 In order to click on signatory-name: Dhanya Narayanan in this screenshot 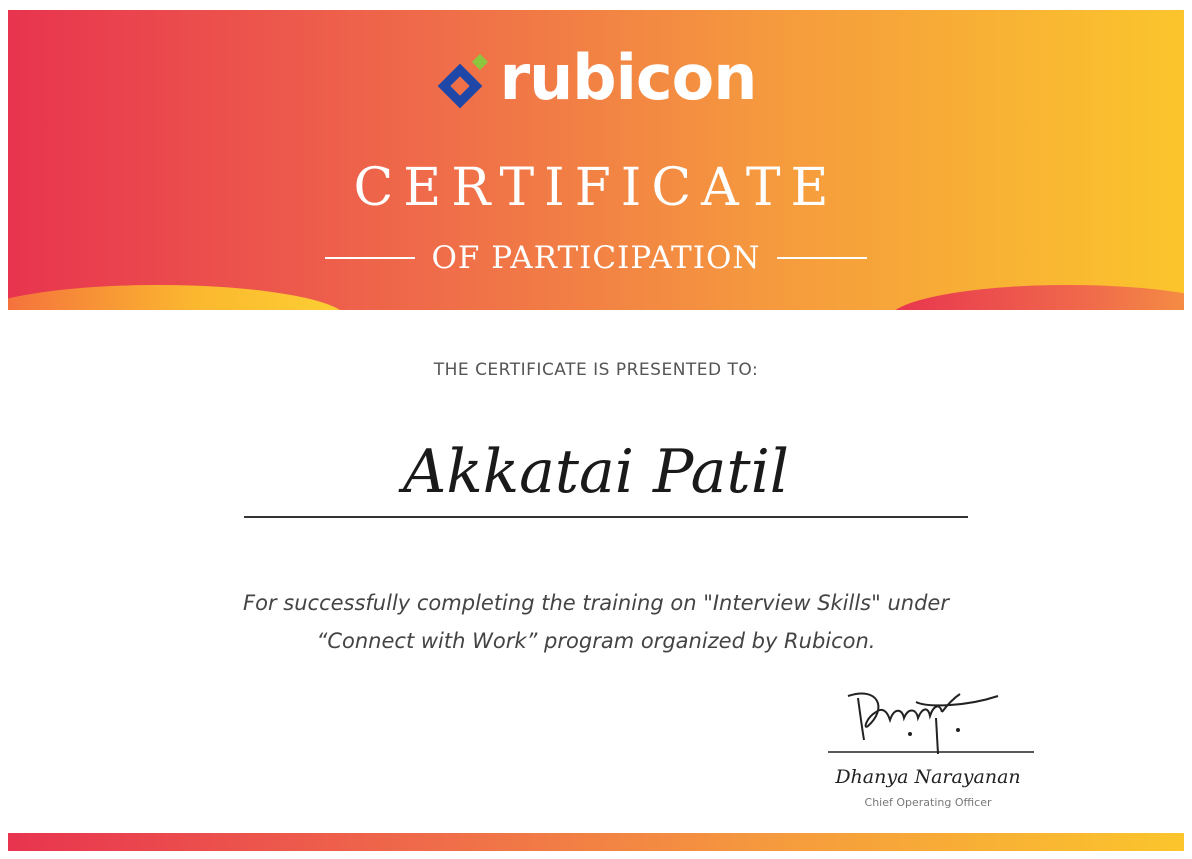, I will do `click(928, 777)`.